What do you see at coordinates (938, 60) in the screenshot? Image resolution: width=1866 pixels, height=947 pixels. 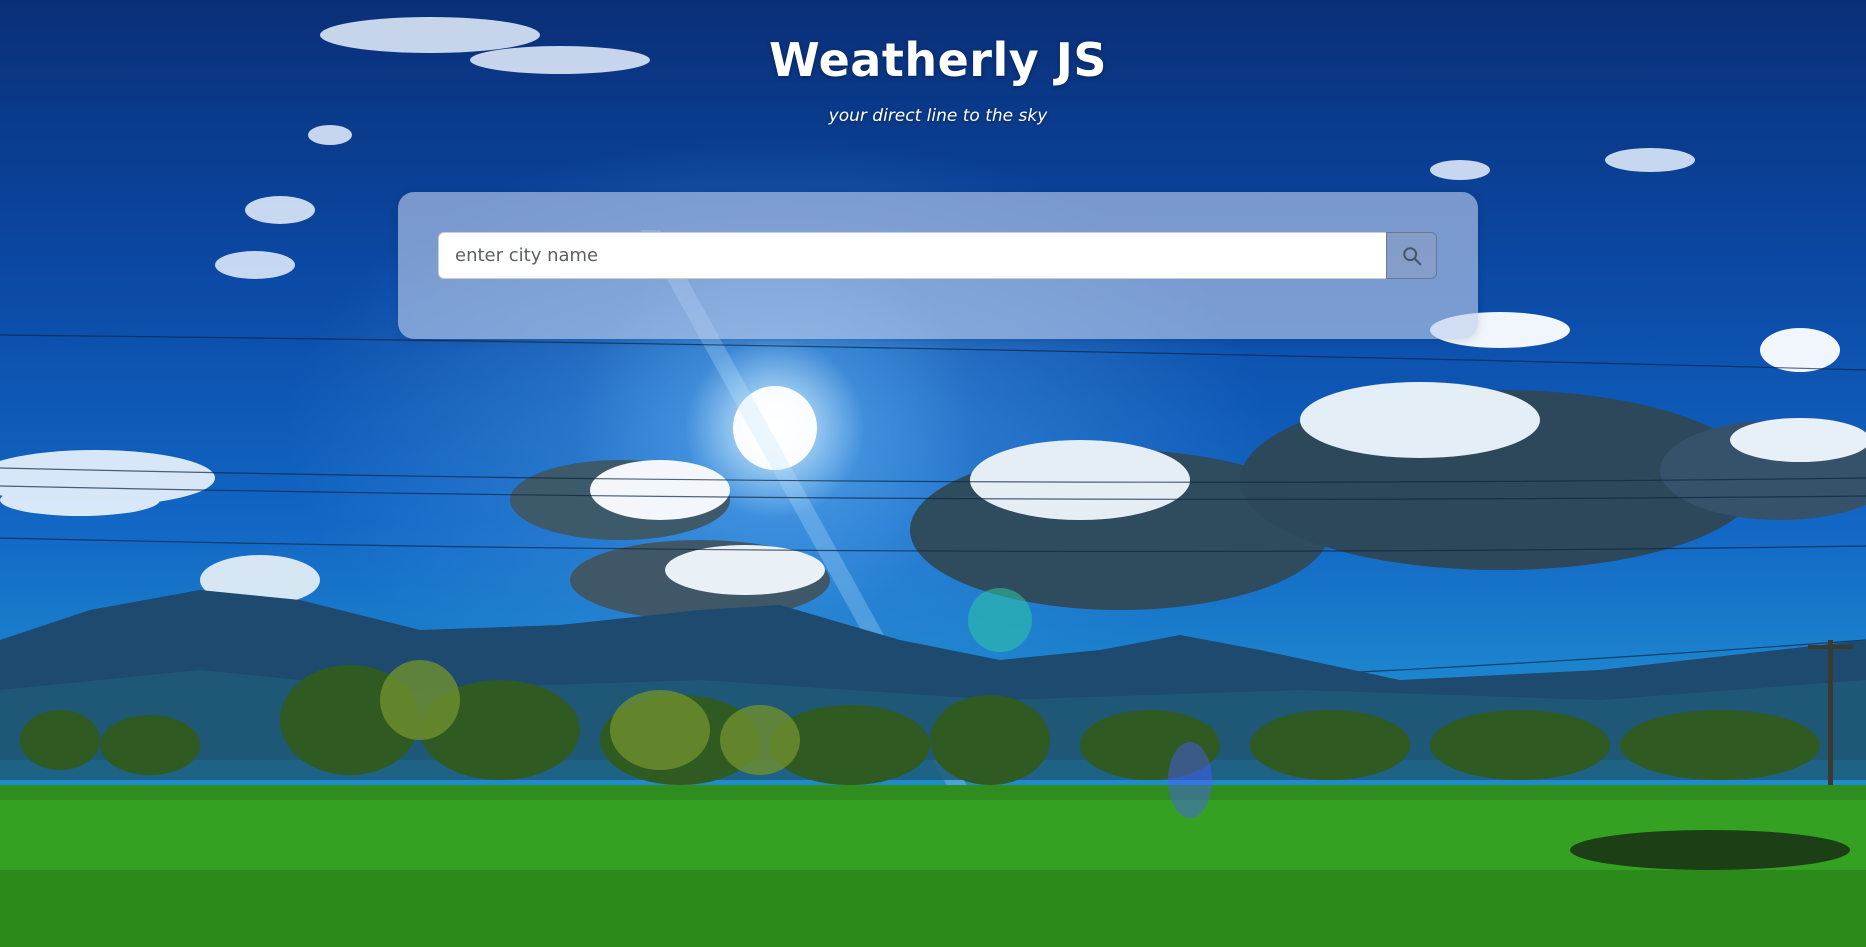 I see `app-title: Weatherly JS` at bounding box center [938, 60].